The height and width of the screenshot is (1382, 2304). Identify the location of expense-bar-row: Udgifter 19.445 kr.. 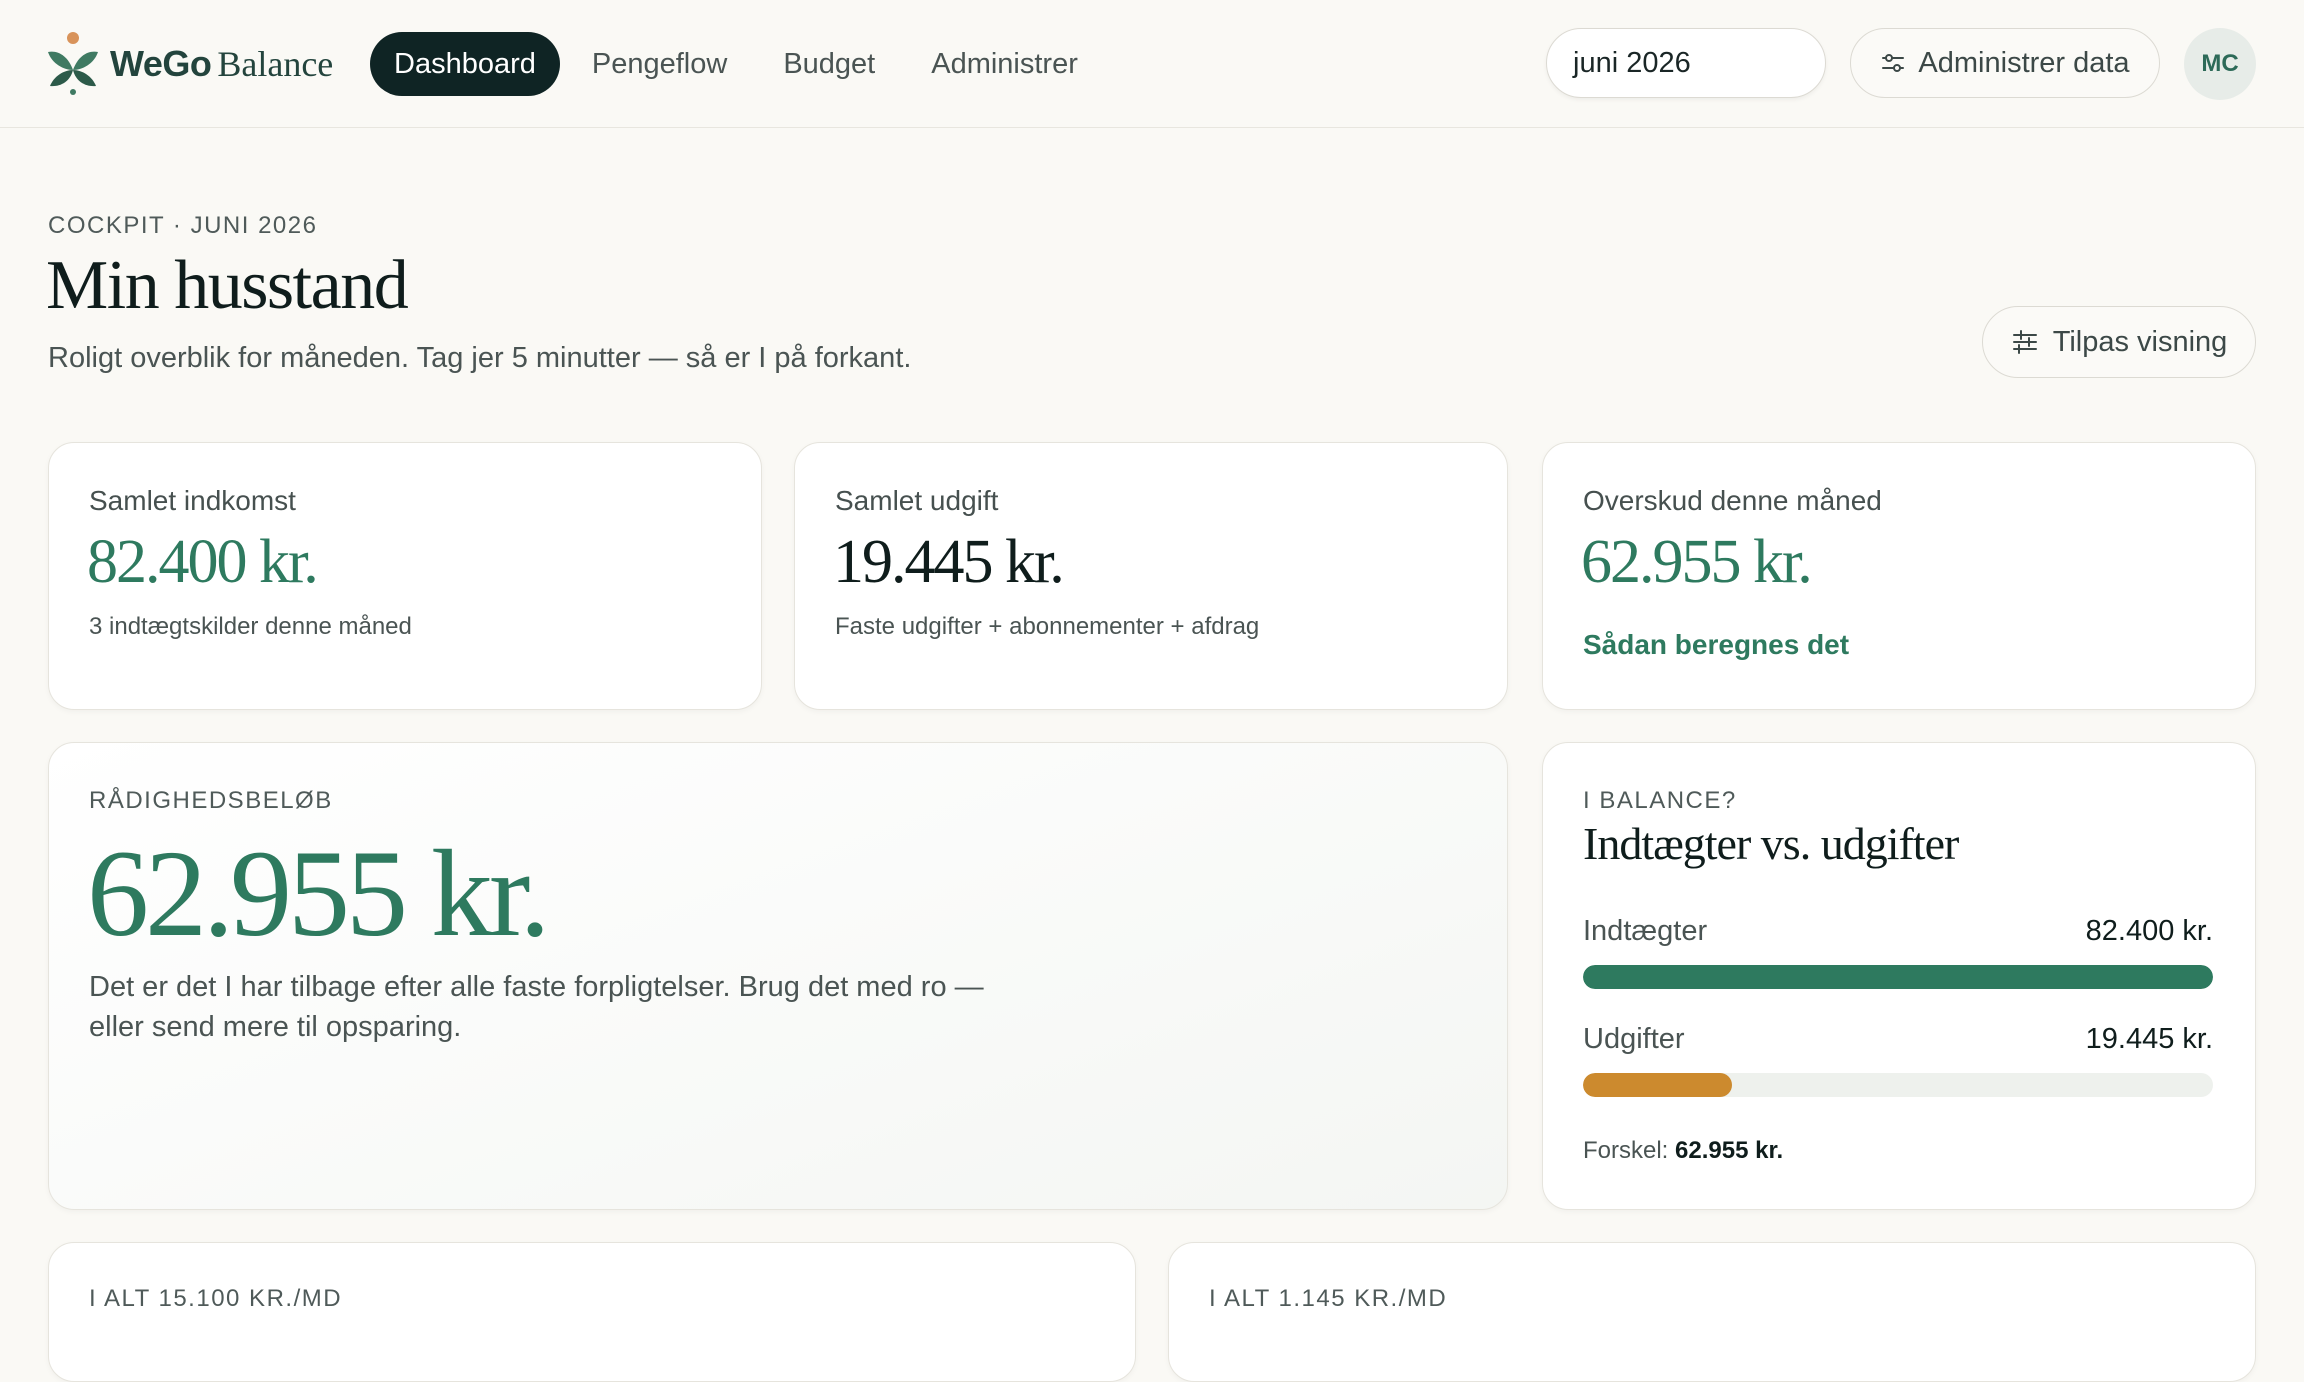
(1898, 1039).